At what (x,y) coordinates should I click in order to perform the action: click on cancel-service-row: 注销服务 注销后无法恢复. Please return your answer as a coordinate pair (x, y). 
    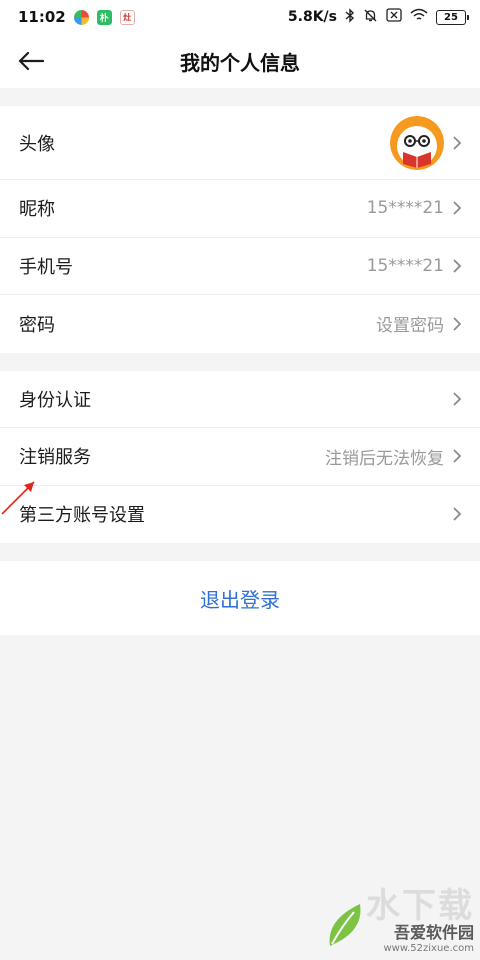
    Looking at the image, I should click on (240, 457).